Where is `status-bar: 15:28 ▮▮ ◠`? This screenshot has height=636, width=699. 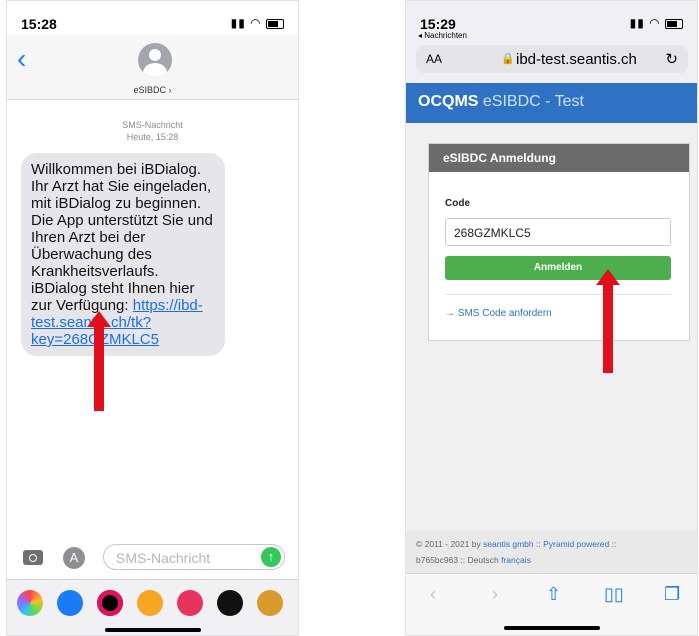
status-bar: 15:28 ▮▮ ◠ is located at coordinates (152, 18).